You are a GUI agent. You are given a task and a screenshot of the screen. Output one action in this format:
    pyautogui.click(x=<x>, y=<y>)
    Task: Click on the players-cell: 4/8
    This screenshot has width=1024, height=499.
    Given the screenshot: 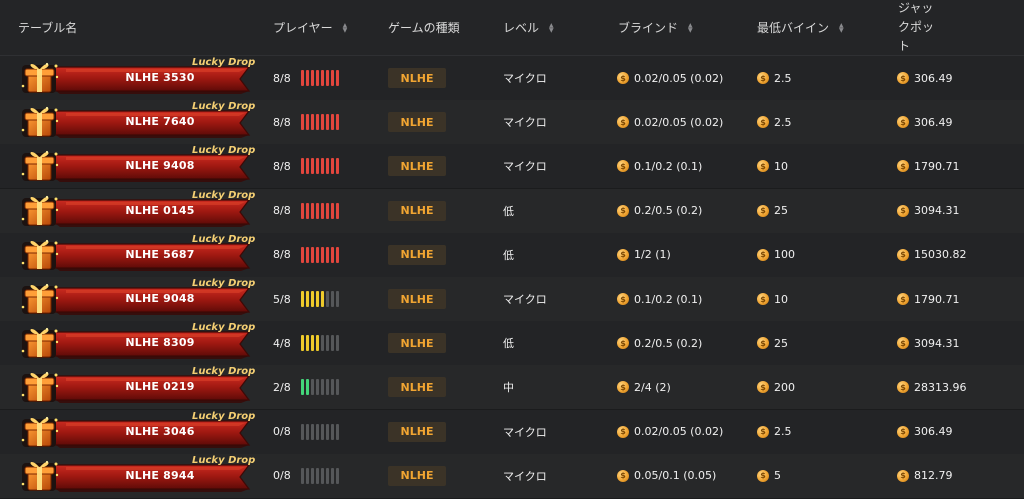 What is the action you would take?
    pyautogui.click(x=306, y=343)
    